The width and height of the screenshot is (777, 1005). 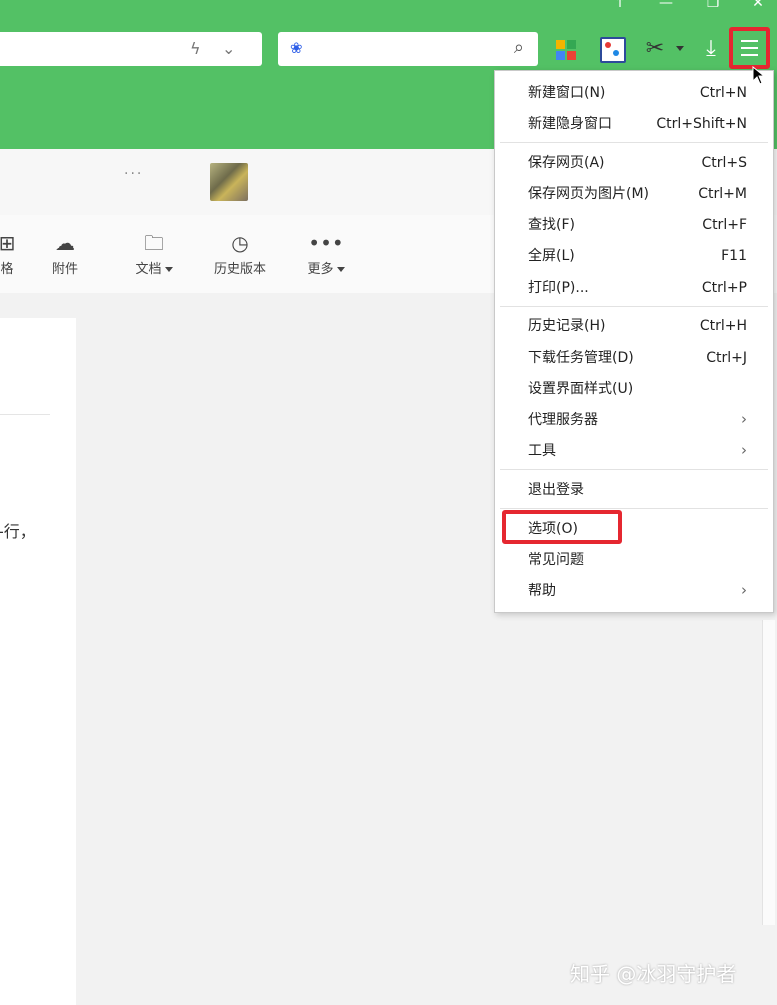 What do you see at coordinates (637, 358) in the screenshot?
I see `menu-item-download-manager: 下载任务管理(D) Ctrl+J` at bounding box center [637, 358].